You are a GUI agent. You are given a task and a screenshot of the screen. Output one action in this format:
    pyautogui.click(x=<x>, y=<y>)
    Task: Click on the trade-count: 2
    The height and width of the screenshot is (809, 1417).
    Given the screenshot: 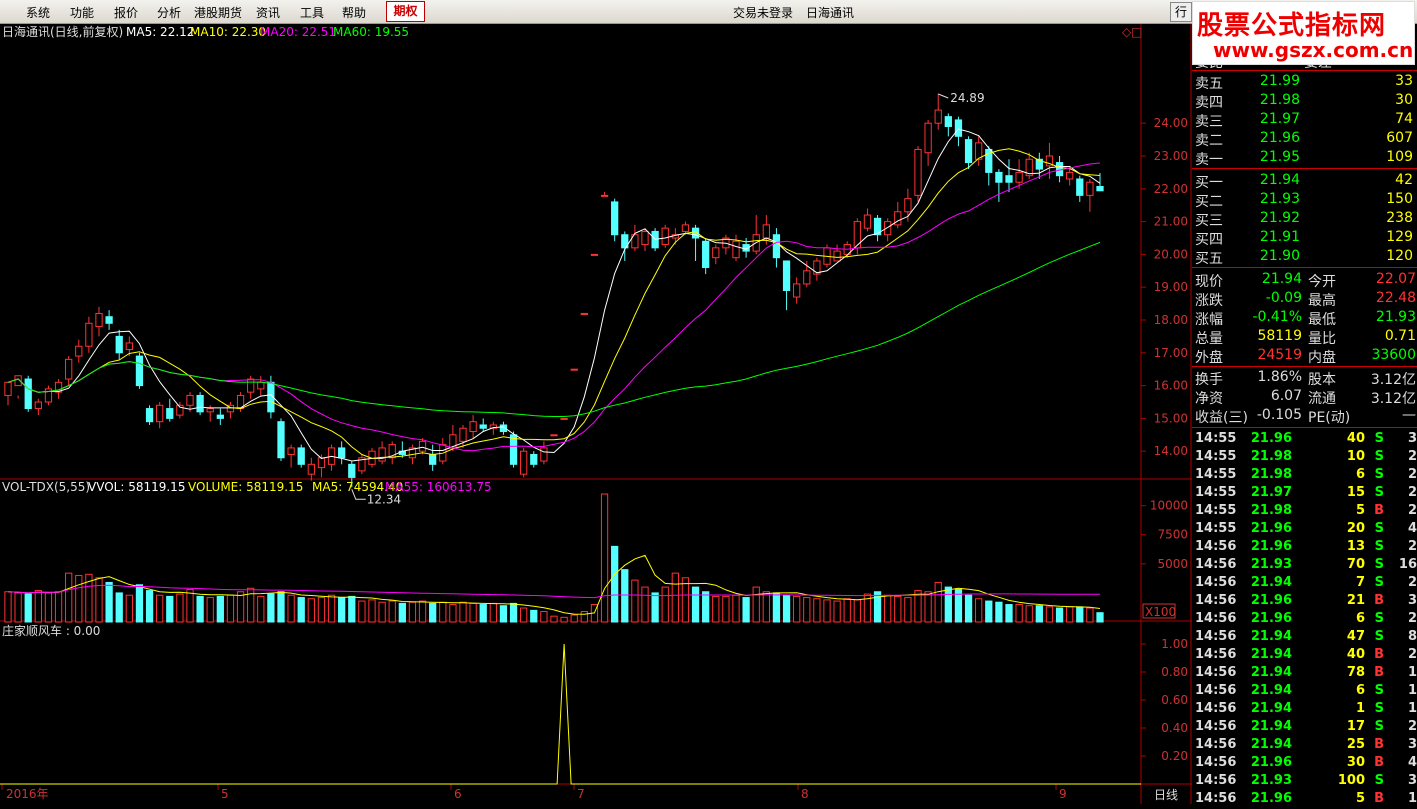 What is the action you would take?
    pyautogui.click(x=1412, y=726)
    